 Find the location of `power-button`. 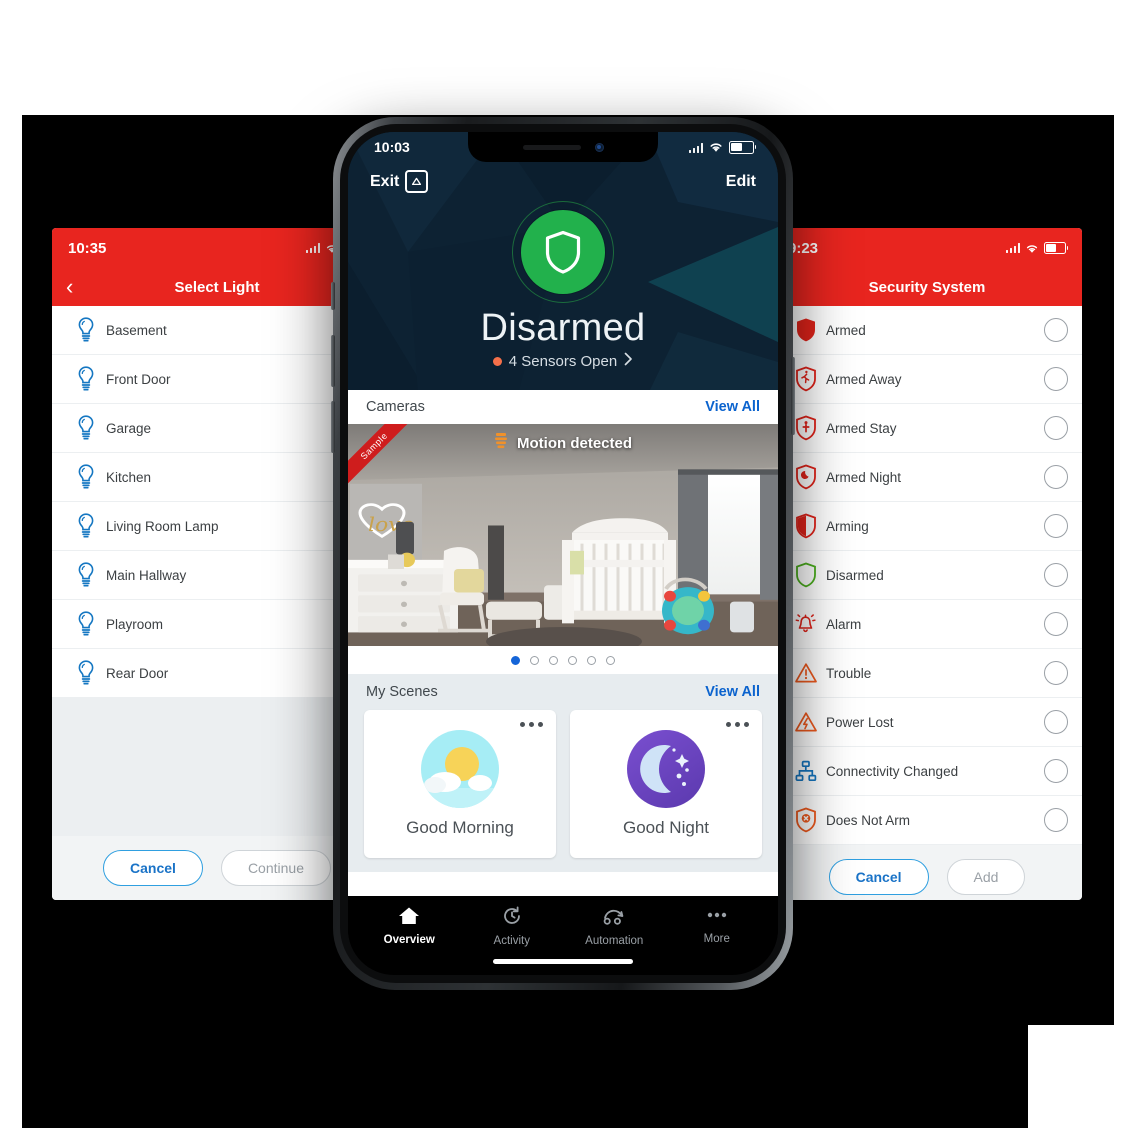

power-button is located at coordinates (793, 396).